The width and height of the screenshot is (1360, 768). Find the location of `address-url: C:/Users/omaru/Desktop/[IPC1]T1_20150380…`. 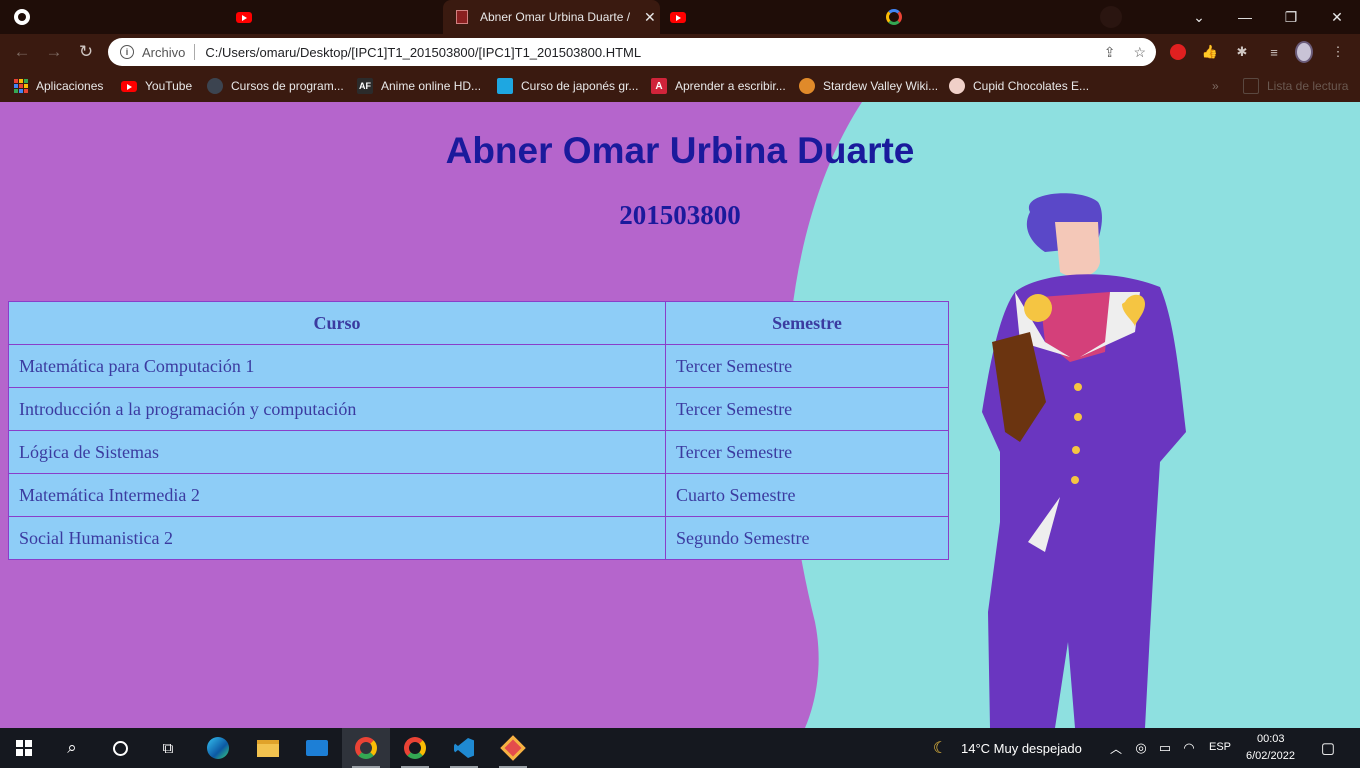

address-url: C:/Users/omaru/Desktop/[IPC1]T1_20150380… is located at coordinates (423, 52).